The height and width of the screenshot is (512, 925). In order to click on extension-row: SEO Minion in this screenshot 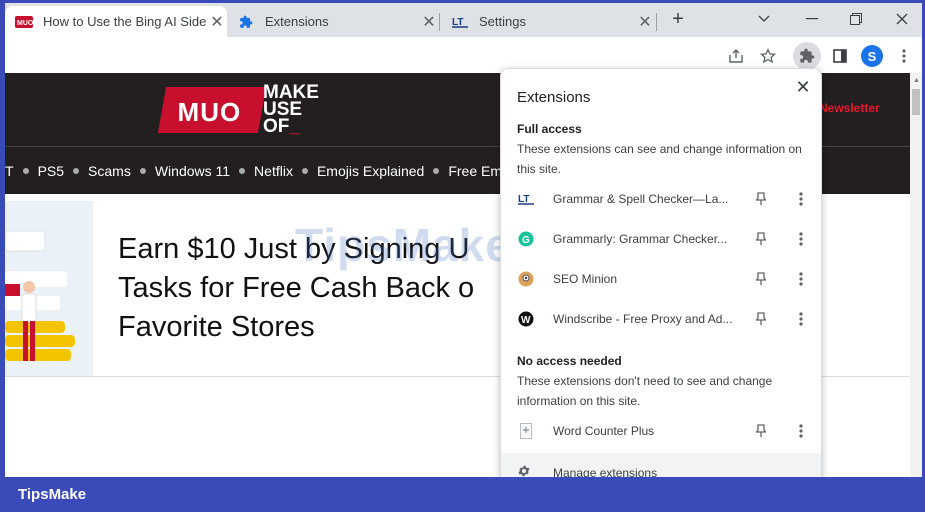, I will do `click(661, 279)`.